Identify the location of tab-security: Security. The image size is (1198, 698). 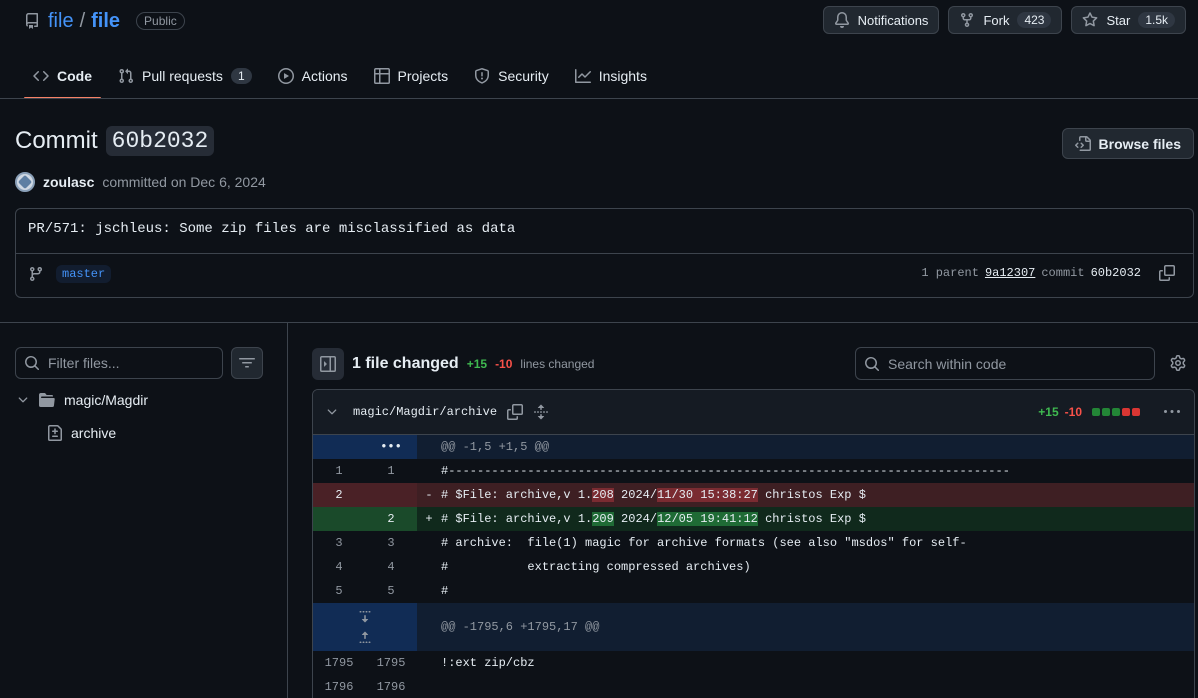
(511, 76).